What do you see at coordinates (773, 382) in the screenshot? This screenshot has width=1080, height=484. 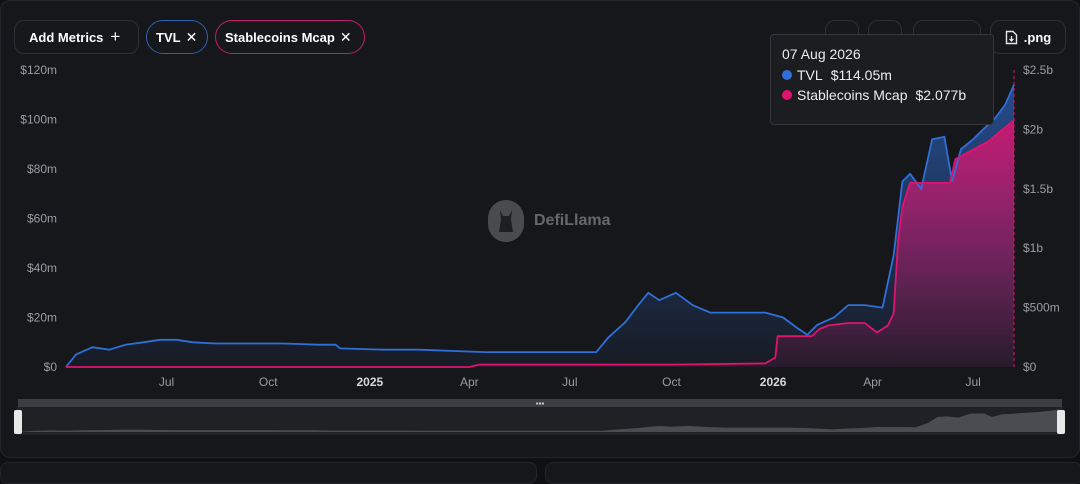 I see `x-tick-label: 2026` at bounding box center [773, 382].